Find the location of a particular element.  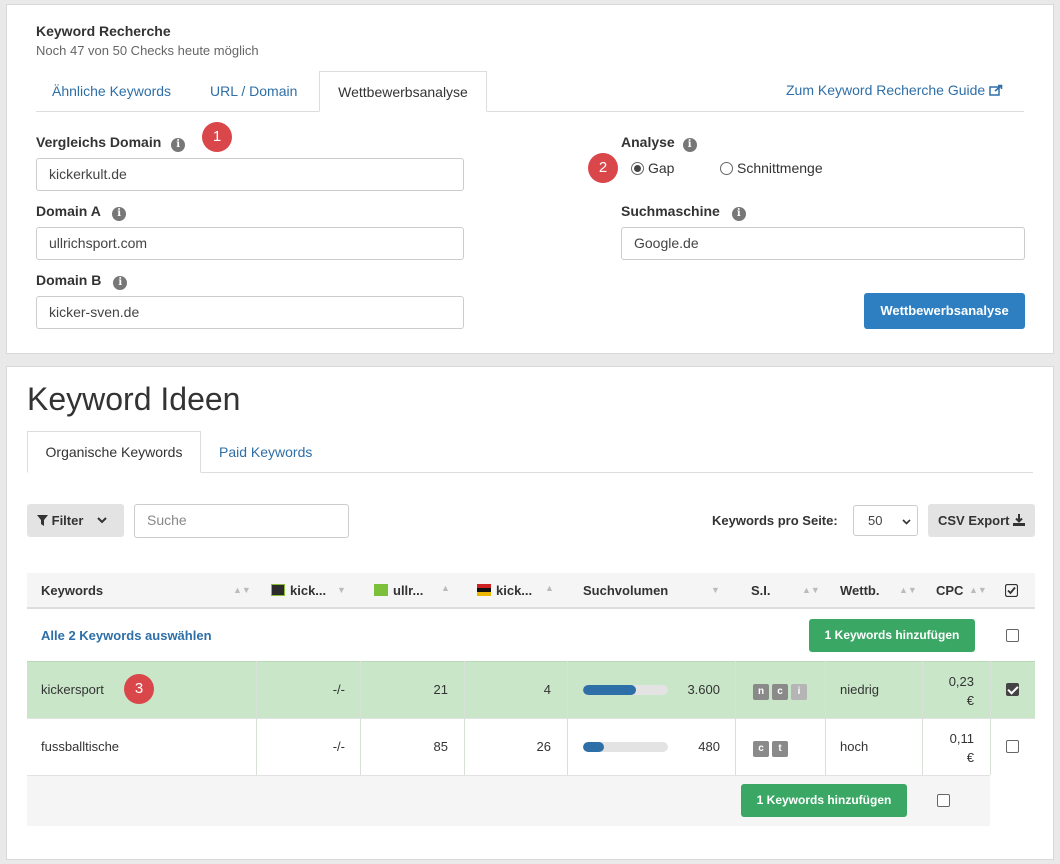

select-all-keywords-link: Alle 2 Keywords auswählen is located at coordinates (126, 635).